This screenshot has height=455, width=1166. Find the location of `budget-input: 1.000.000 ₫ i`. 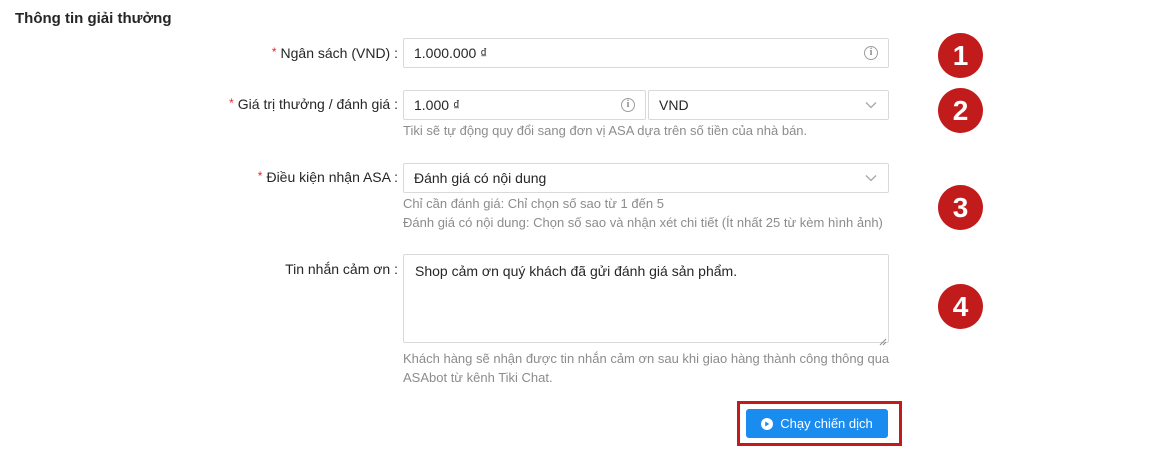

budget-input: 1.000.000 ₫ i is located at coordinates (646, 53).